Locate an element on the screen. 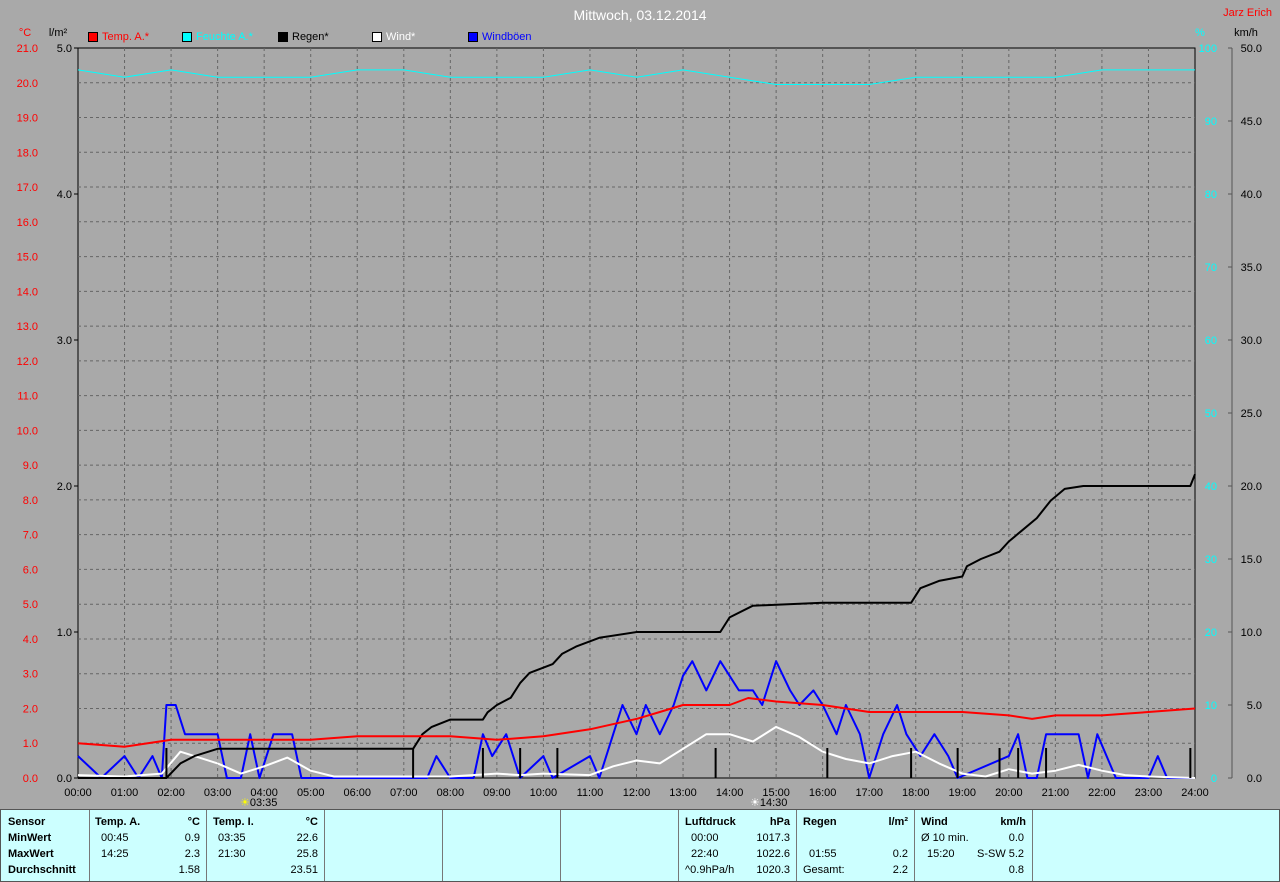 This screenshot has height=882, width=1280. legend-rain: Regen* is located at coordinates (303, 37).